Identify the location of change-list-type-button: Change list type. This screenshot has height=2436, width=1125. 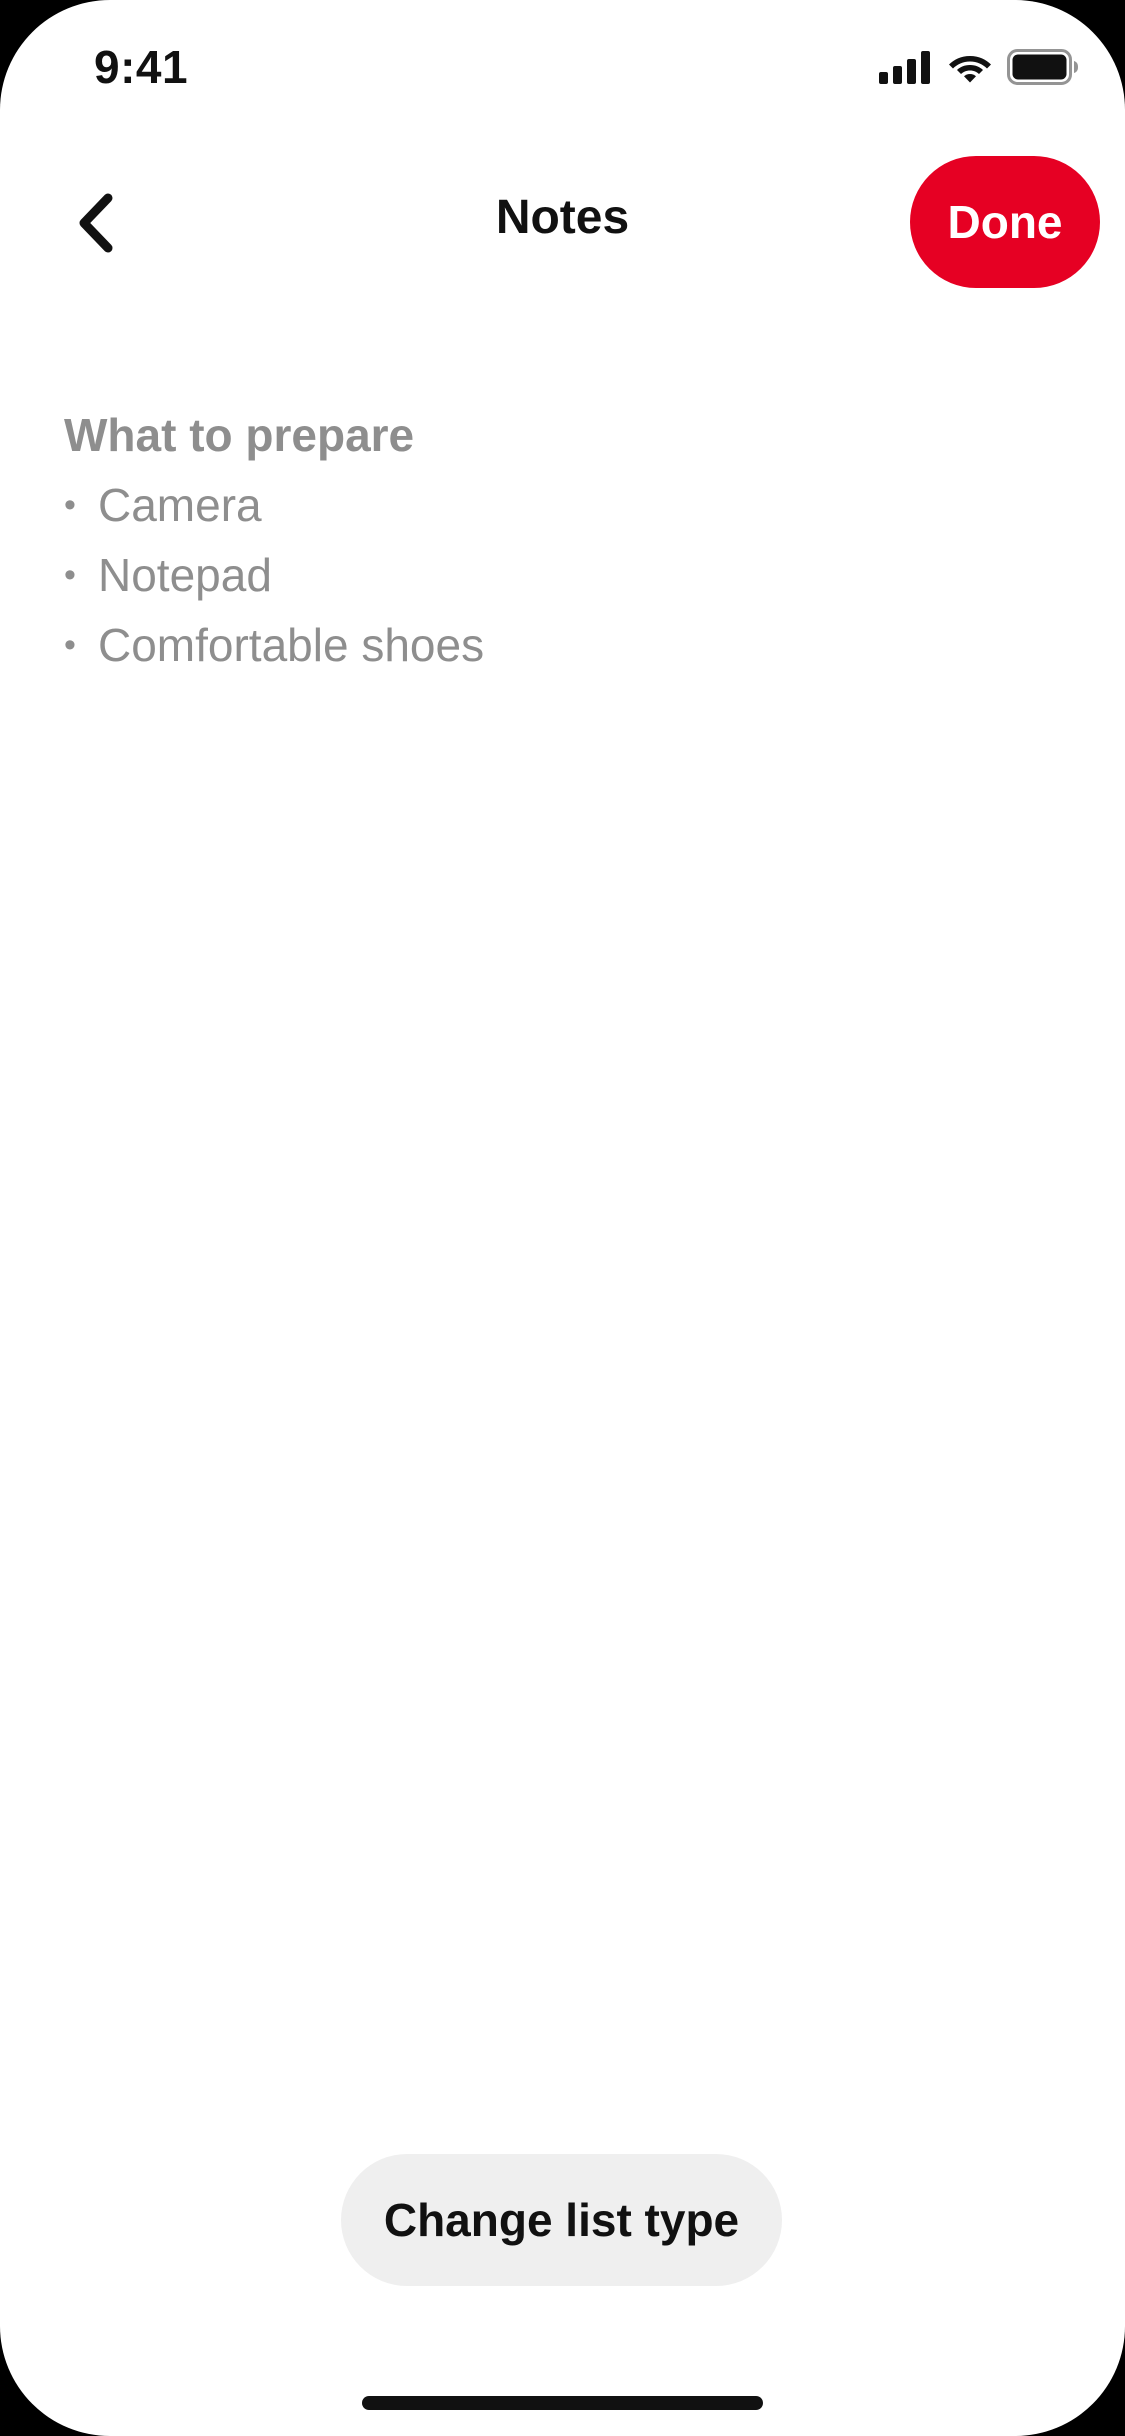
(561, 2220).